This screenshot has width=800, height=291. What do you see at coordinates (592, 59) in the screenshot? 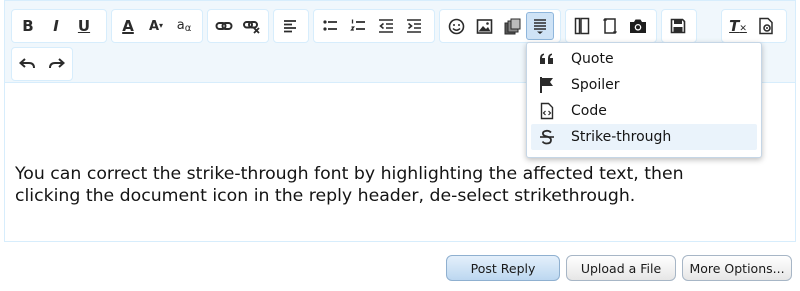
I see `menu-item-label: Quote` at bounding box center [592, 59].